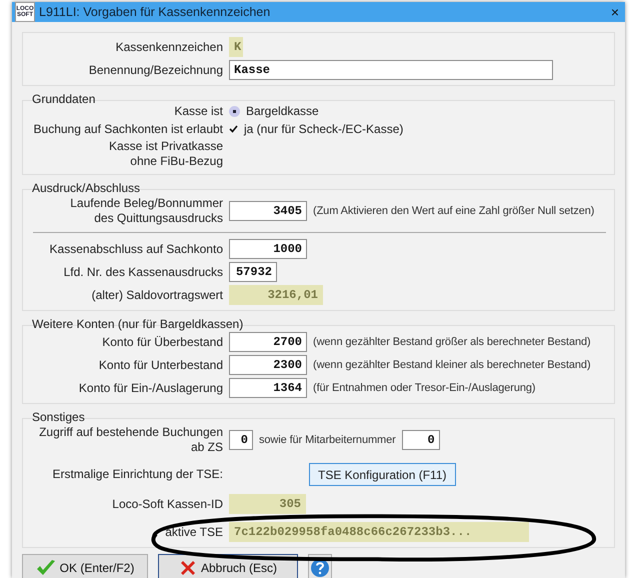  What do you see at coordinates (187, 568) in the screenshot?
I see `cross-icon` at bounding box center [187, 568].